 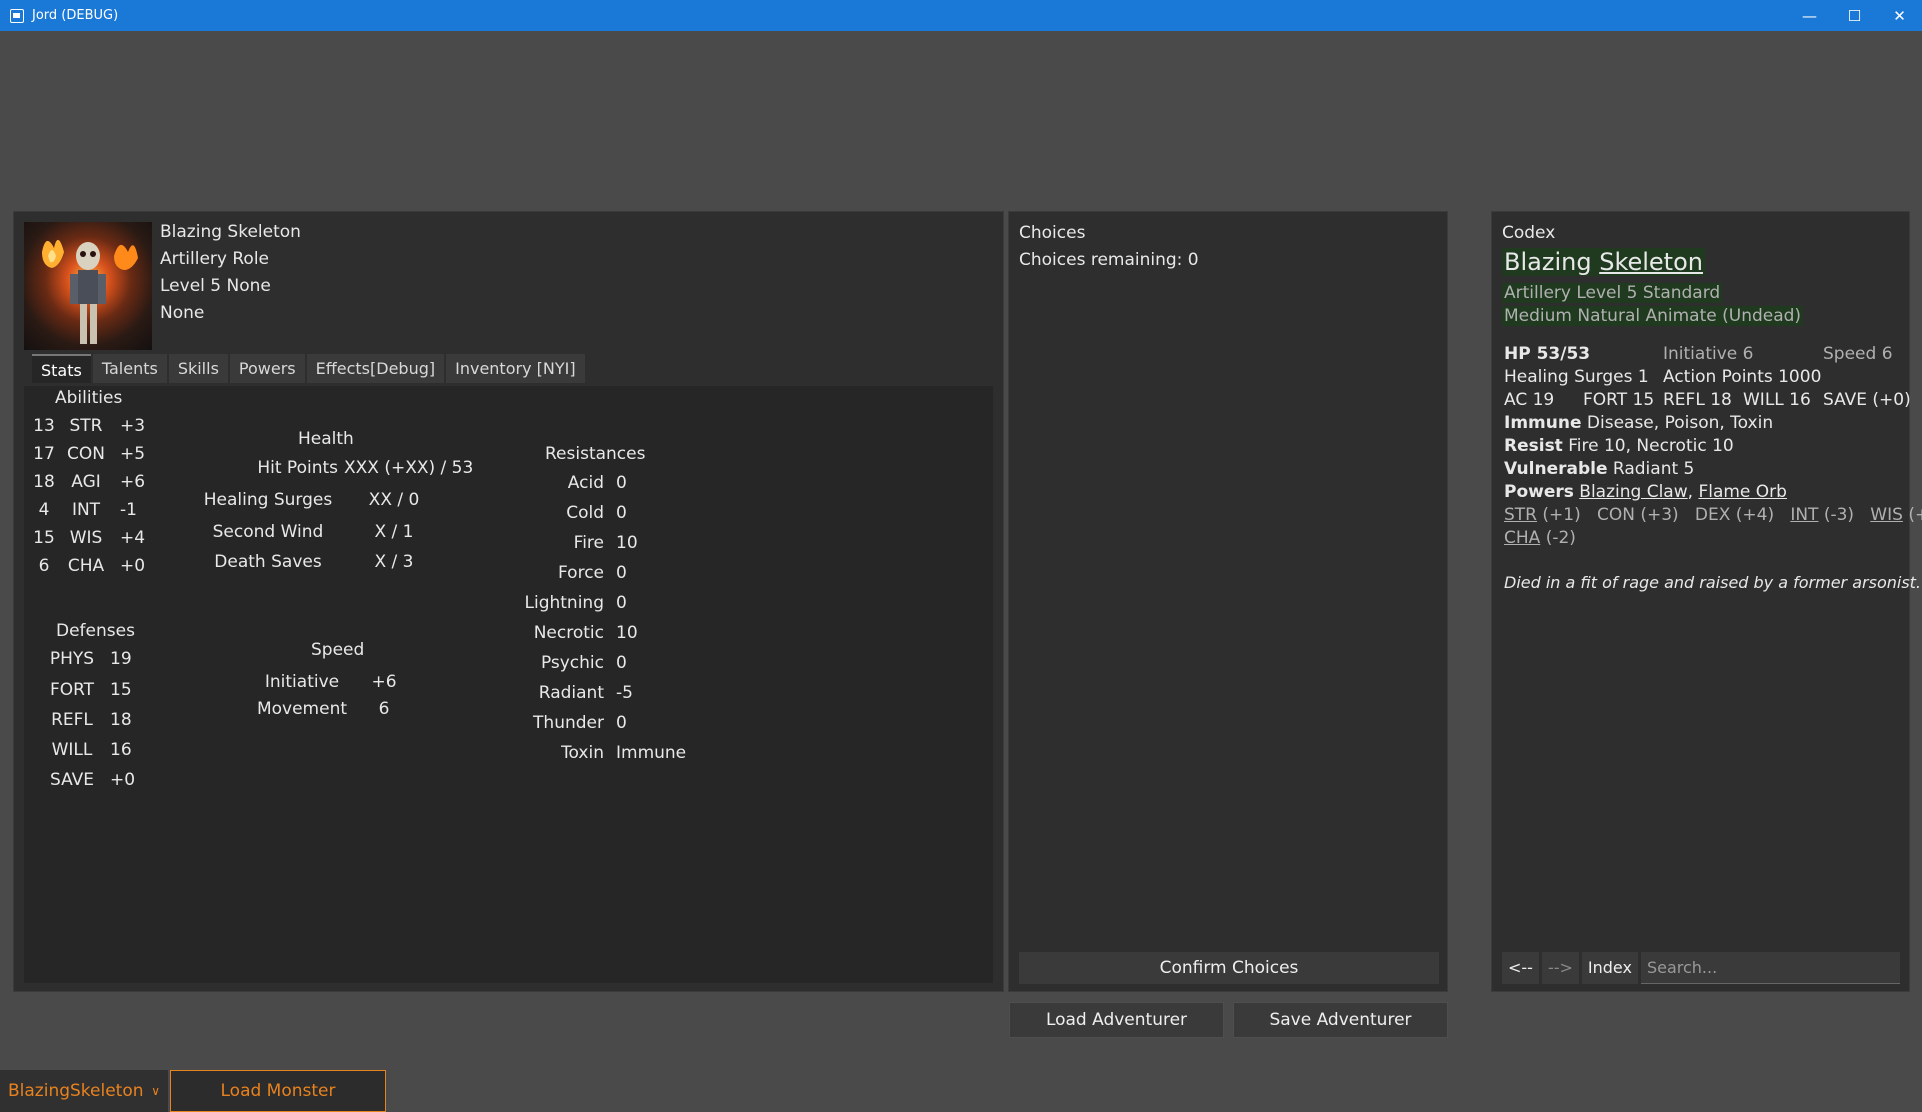 What do you see at coordinates (1633, 492) in the screenshot?
I see `power-link: Blazing Claw` at bounding box center [1633, 492].